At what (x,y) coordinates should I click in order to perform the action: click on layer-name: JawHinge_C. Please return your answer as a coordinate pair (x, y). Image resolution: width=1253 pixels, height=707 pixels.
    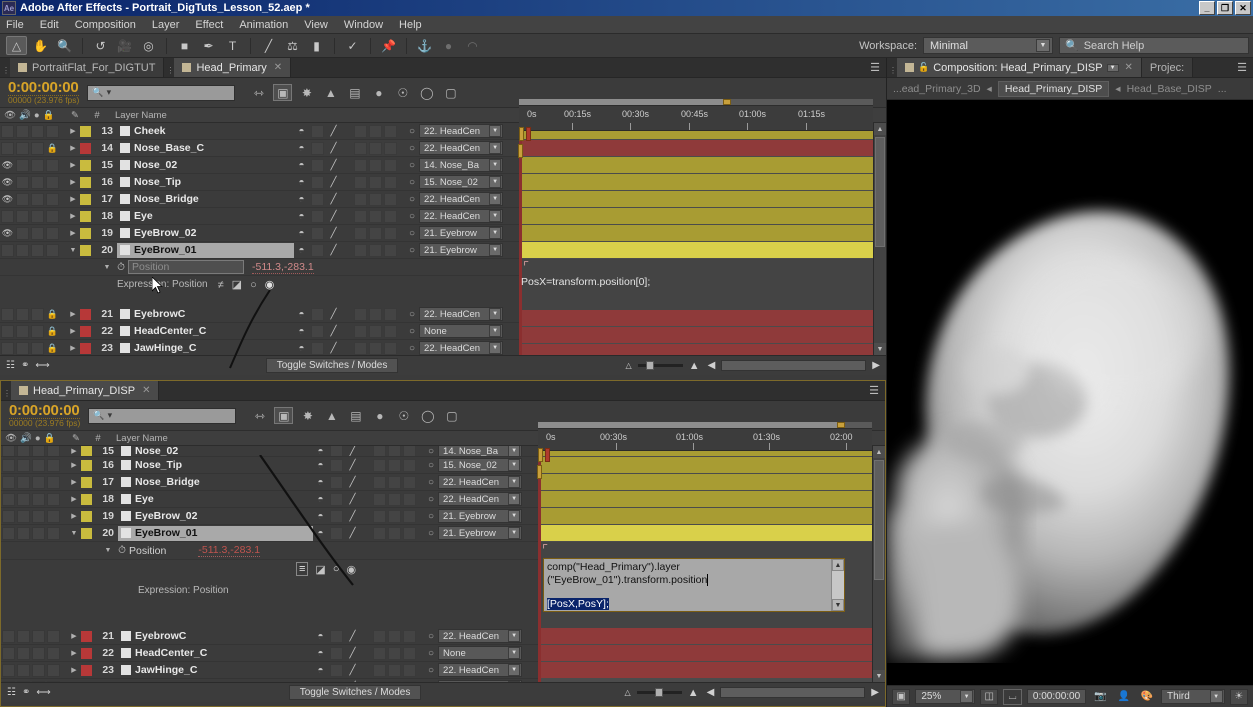
    Looking at the image, I should click on (205, 348).